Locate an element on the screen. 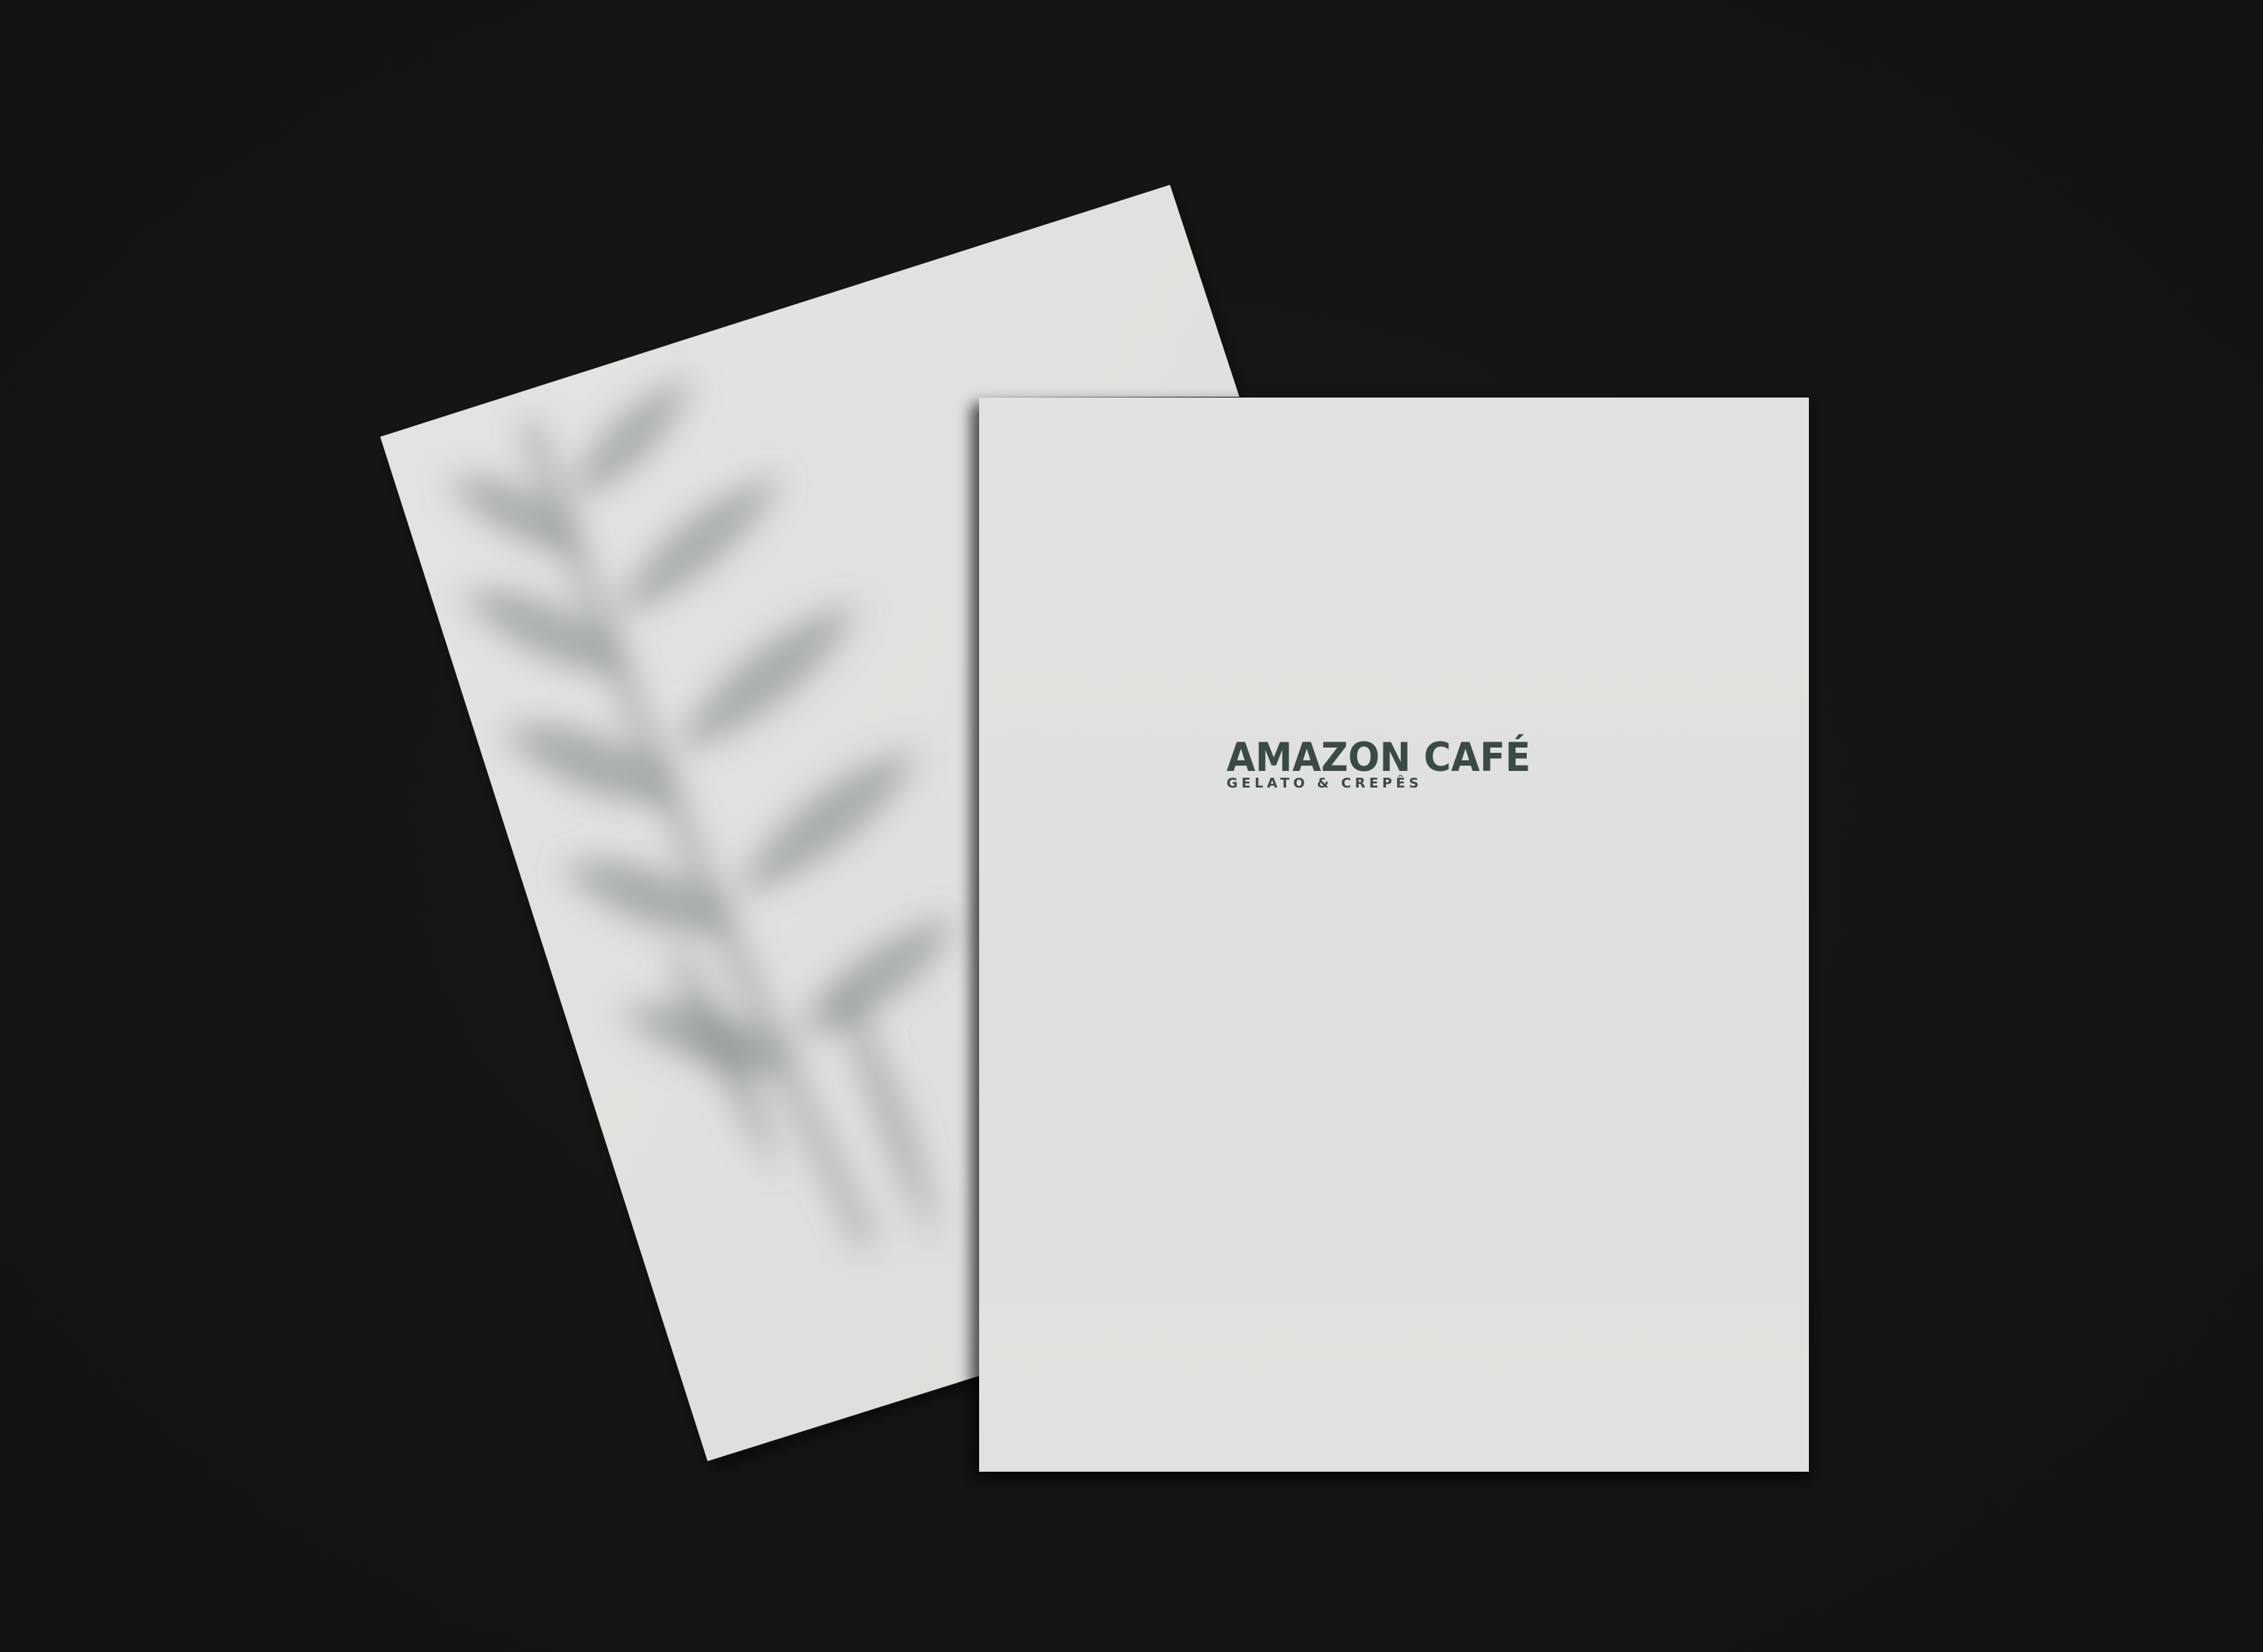 This screenshot has width=2263, height=1652. amazon-cafe-logo: AMAZON CAFÉ GELATO & CREPÊS is located at coordinates (1379, 763).